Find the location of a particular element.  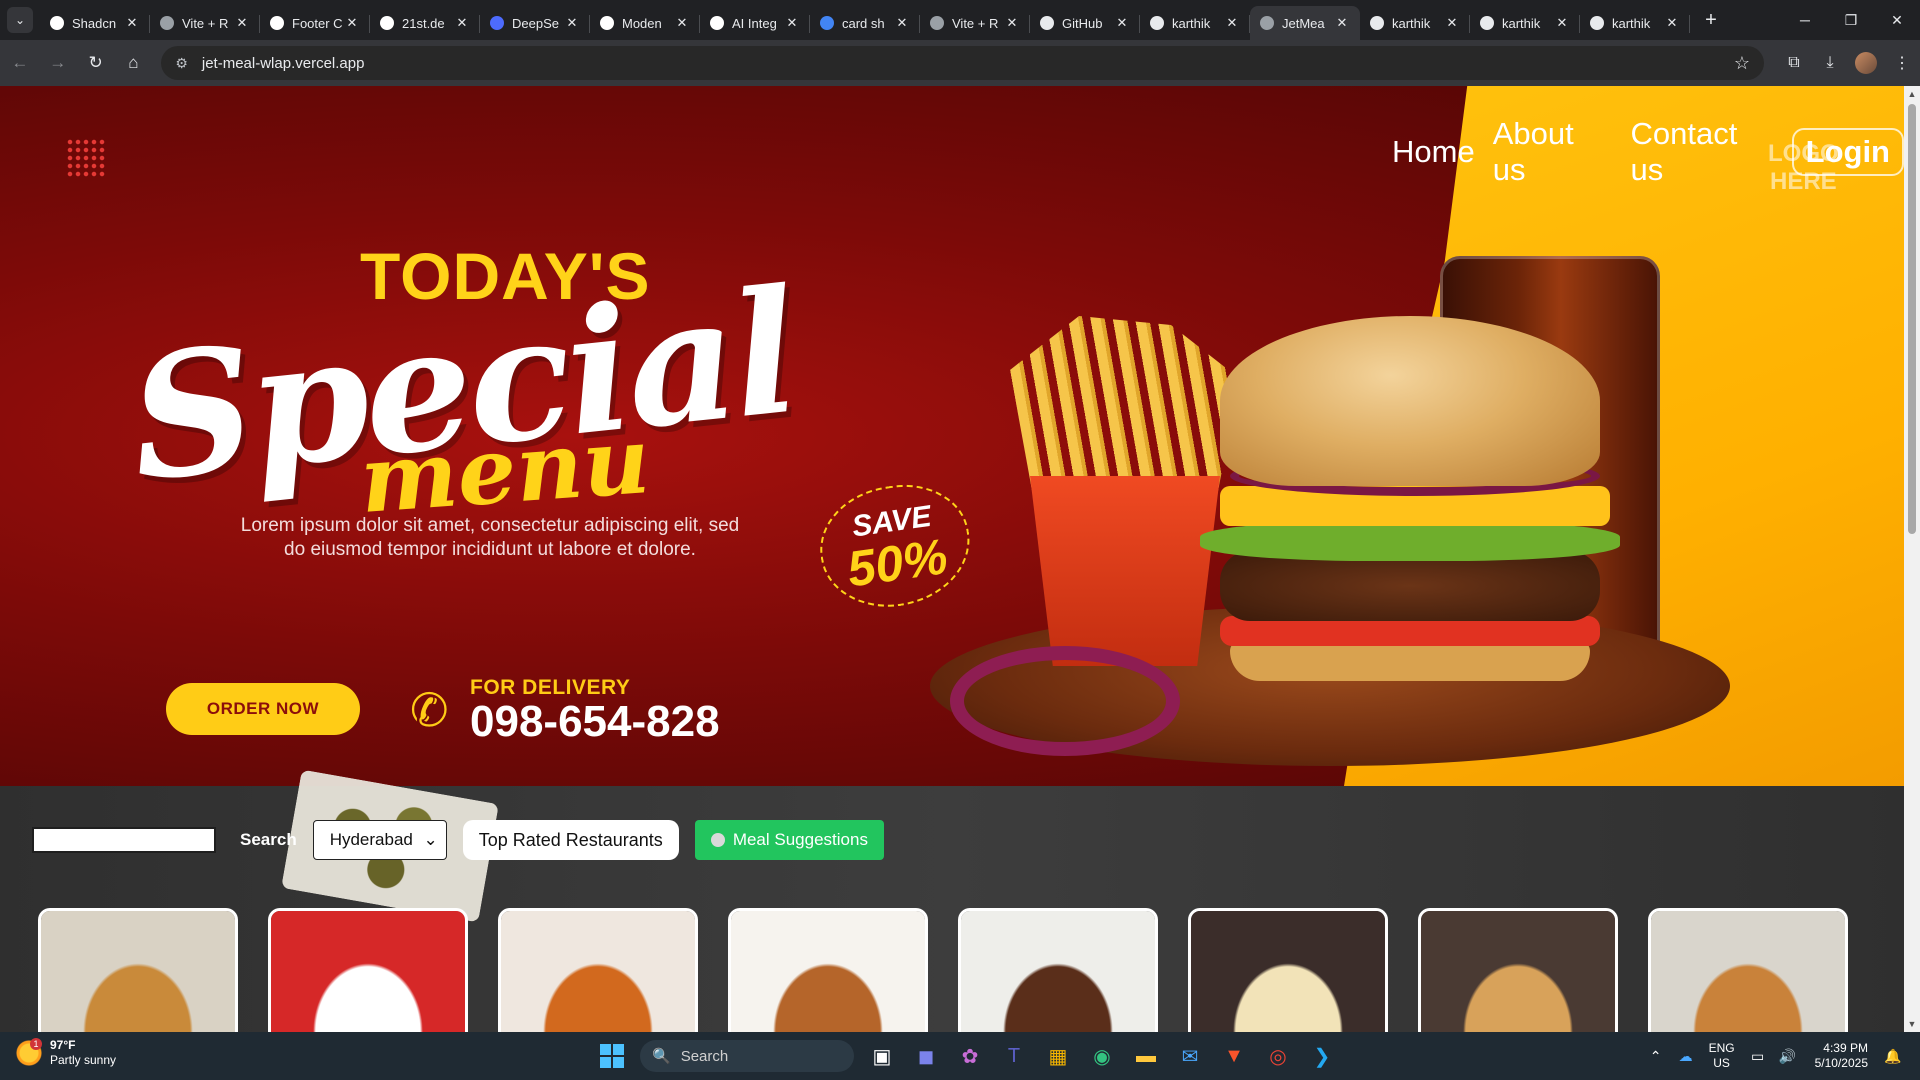

brave-icon: ▼ is located at coordinates (1234, 1056).